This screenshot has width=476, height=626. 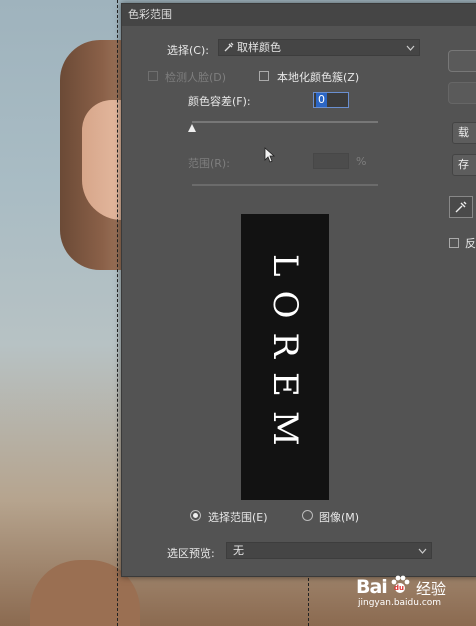 I want to click on fuzziness-slider-track, so click(x=285, y=122).